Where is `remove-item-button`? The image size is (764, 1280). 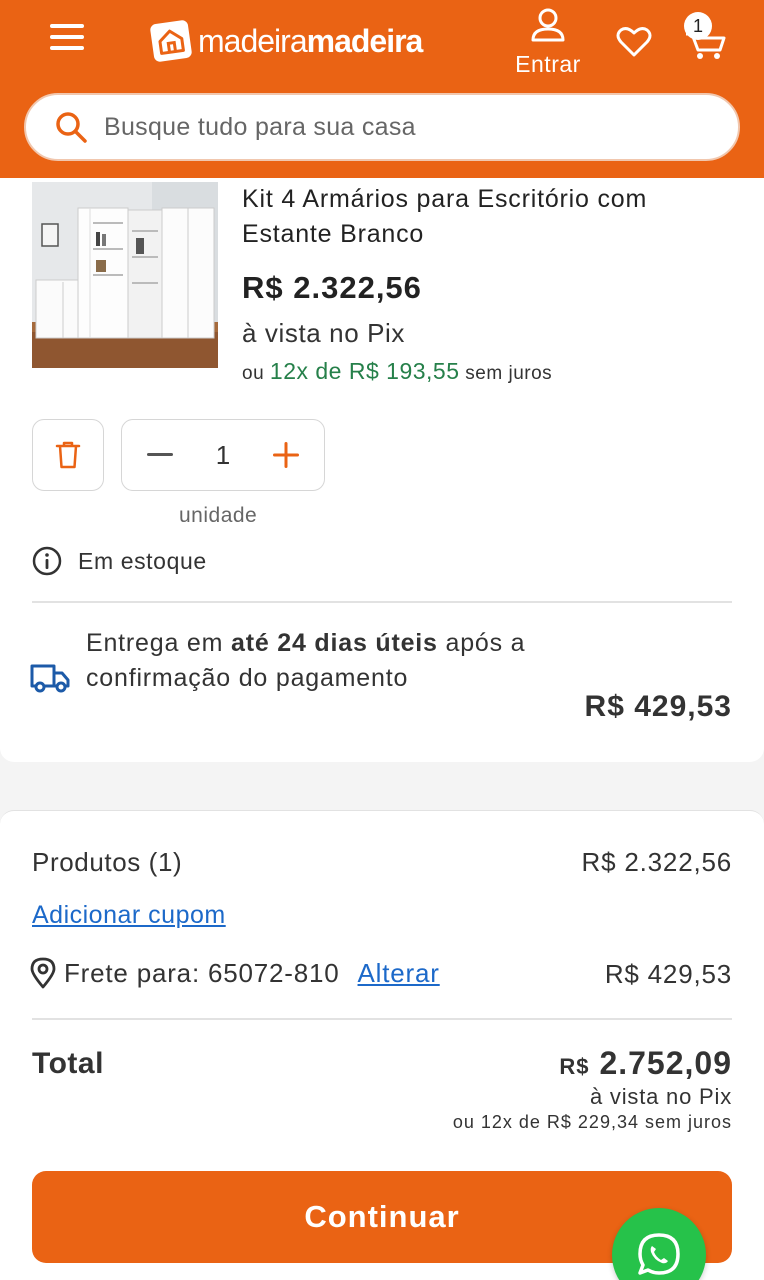 remove-item-button is located at coordinates (68, 455).